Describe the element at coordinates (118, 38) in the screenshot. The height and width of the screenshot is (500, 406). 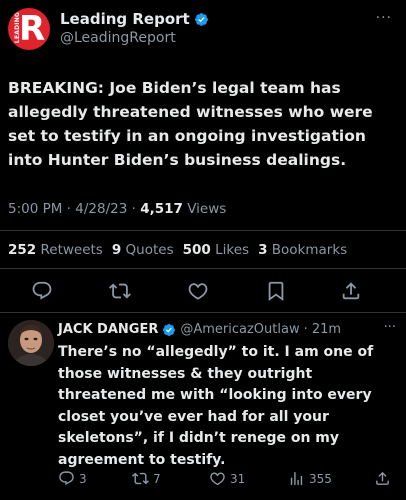
I see `author-handle: @LeadingReport` at that location.